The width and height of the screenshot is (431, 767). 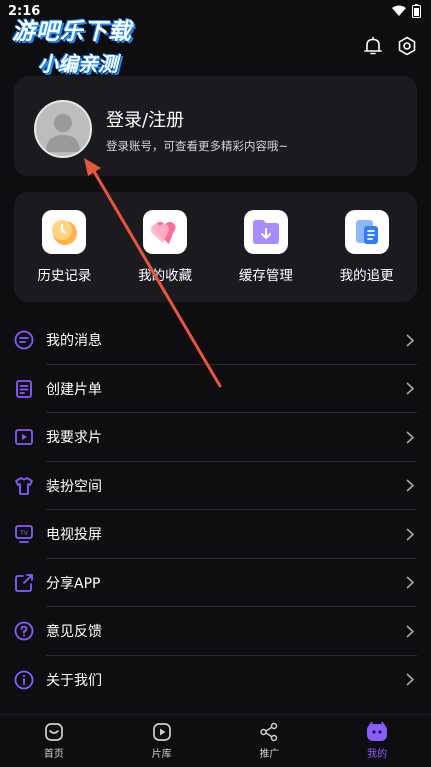 What do you see at coordinates (74, 438) in the screenshot?
I see `menu-item-label: 我要求片` at bounding box center [74, 438].